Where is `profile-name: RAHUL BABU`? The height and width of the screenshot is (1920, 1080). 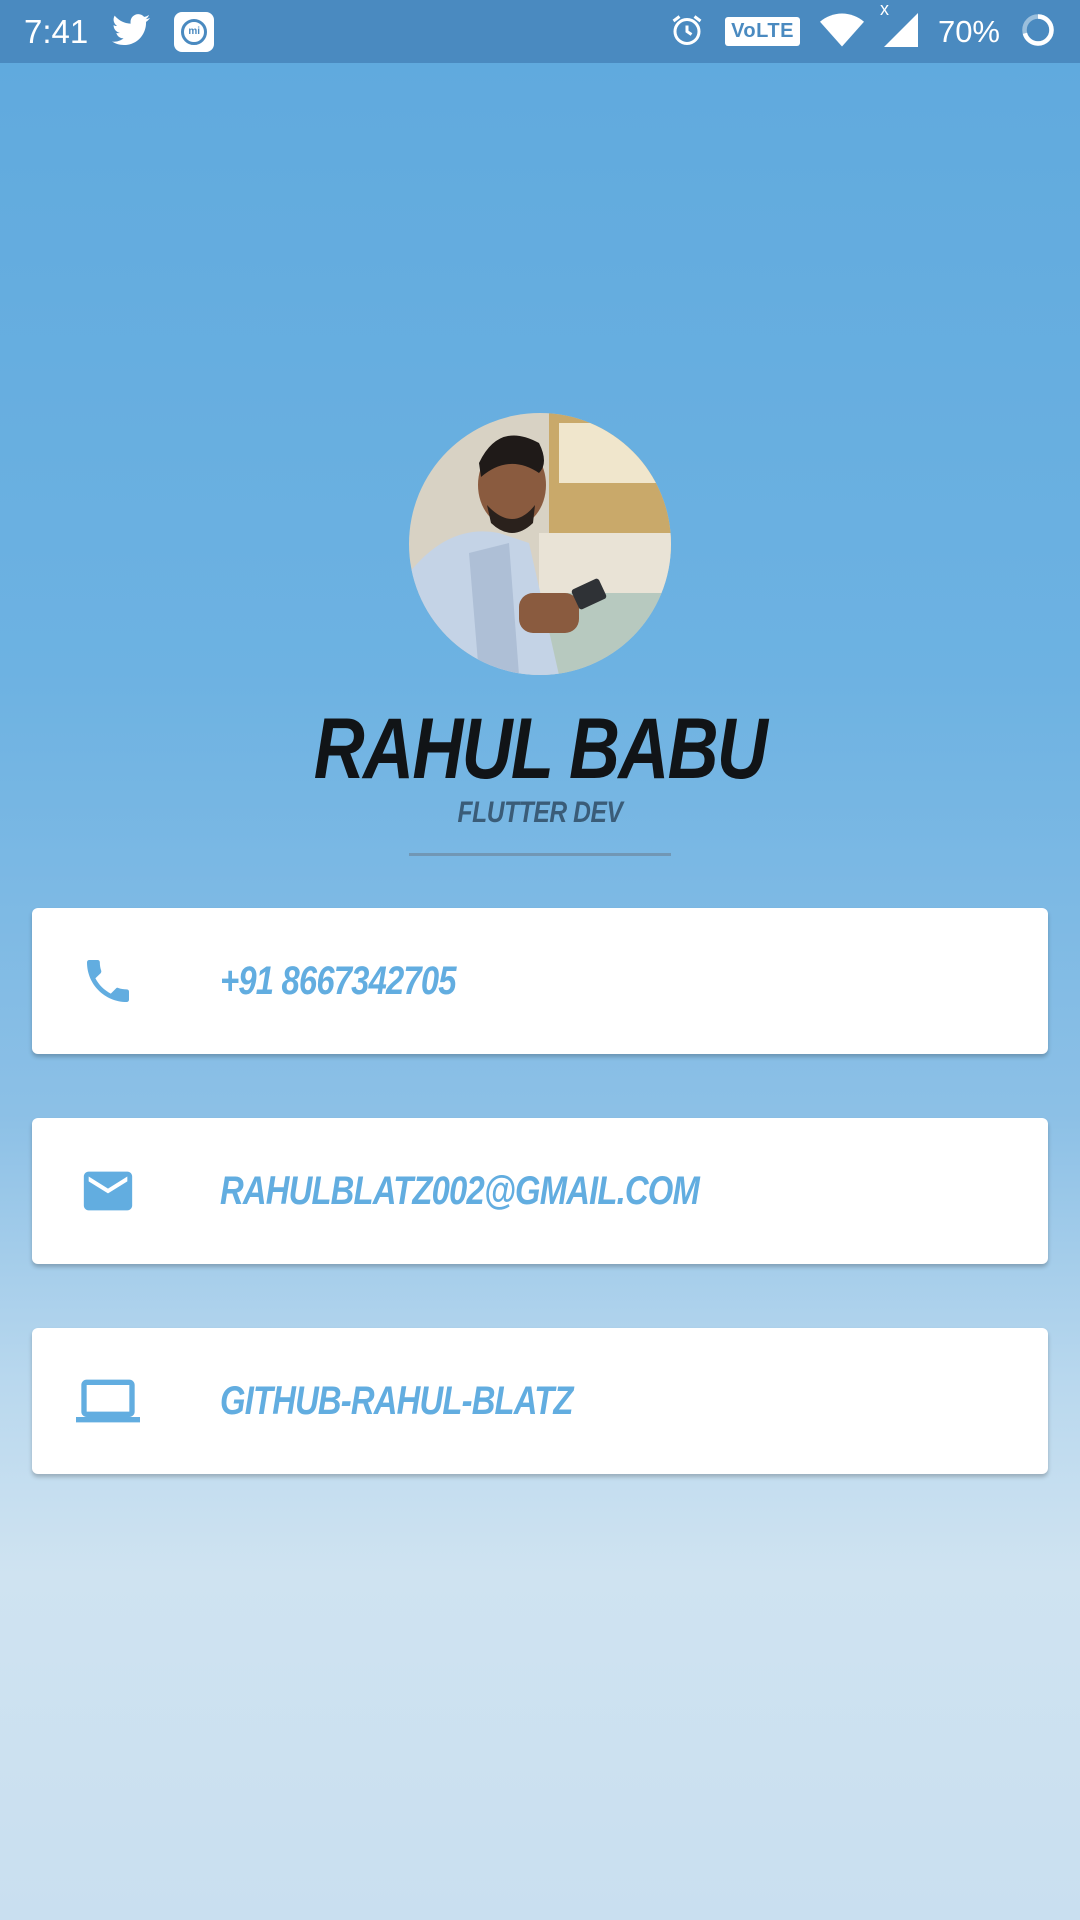
profile-name: RAHUL BABU is located at coordinates (540, 749).